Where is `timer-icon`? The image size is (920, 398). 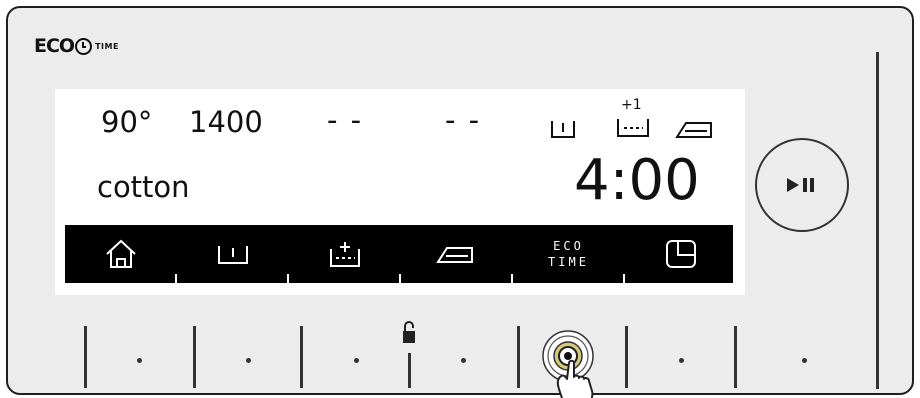 timer-icon is located at coordinates (680, 254).